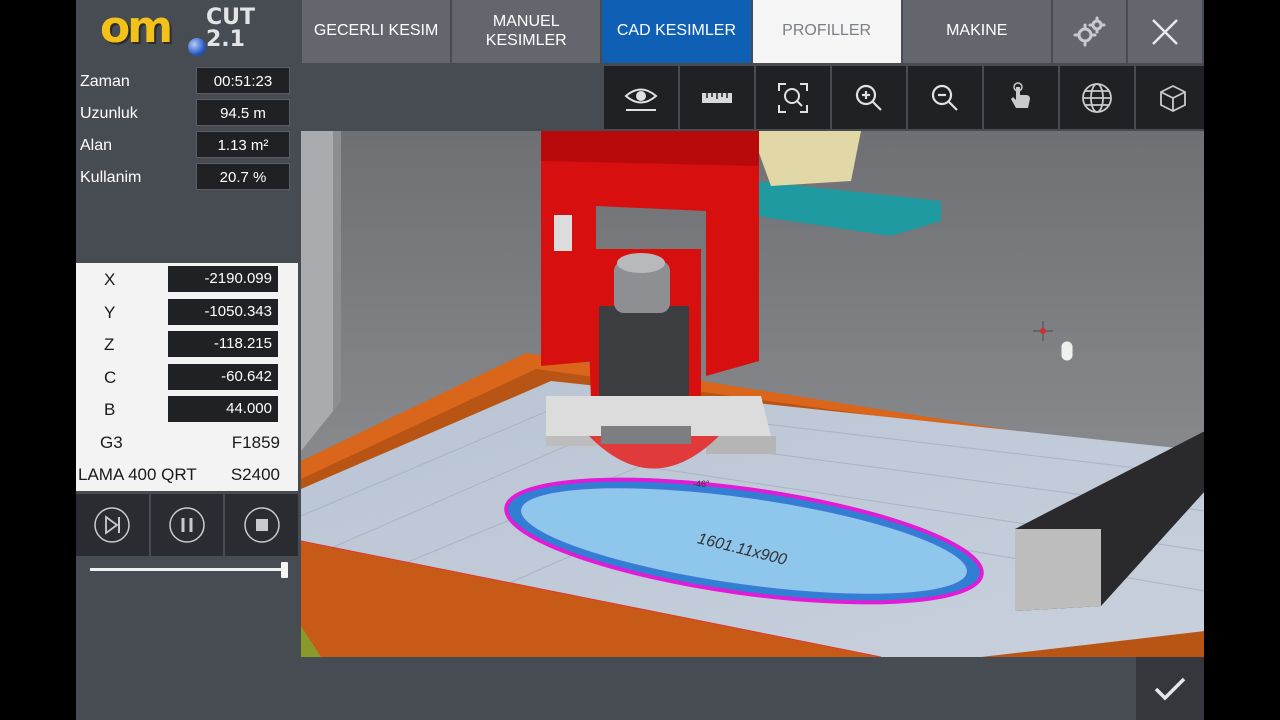 The width and height of the screenshot is (1280, 720). Describe the element at coordinates (376, 31) in the screenshot. I see `tab-gecerli-kesim: GECERLI KESIM` at that location.